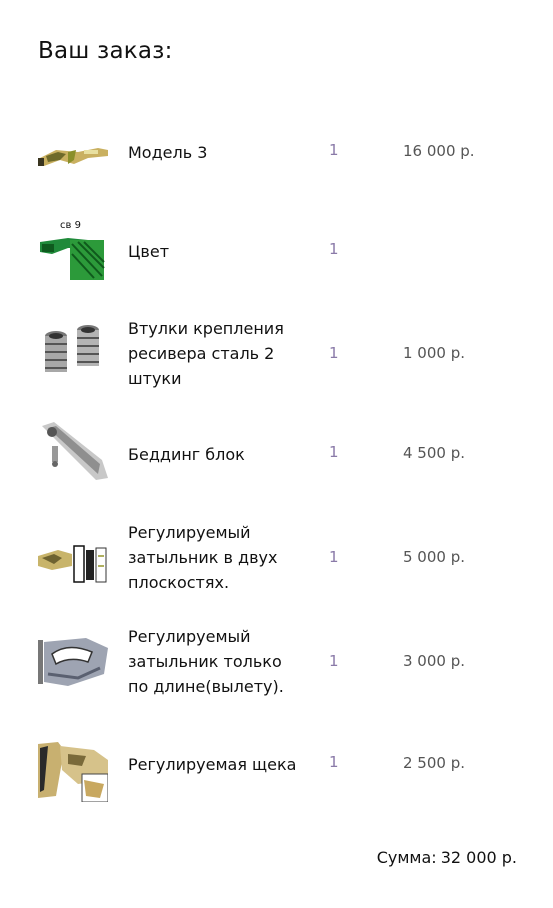 The width and height of the screenshot is (553, 908). Describe the element at coordinates (439, 151) in the screenshot. I see `item-price: 16 000 р.` at that location.